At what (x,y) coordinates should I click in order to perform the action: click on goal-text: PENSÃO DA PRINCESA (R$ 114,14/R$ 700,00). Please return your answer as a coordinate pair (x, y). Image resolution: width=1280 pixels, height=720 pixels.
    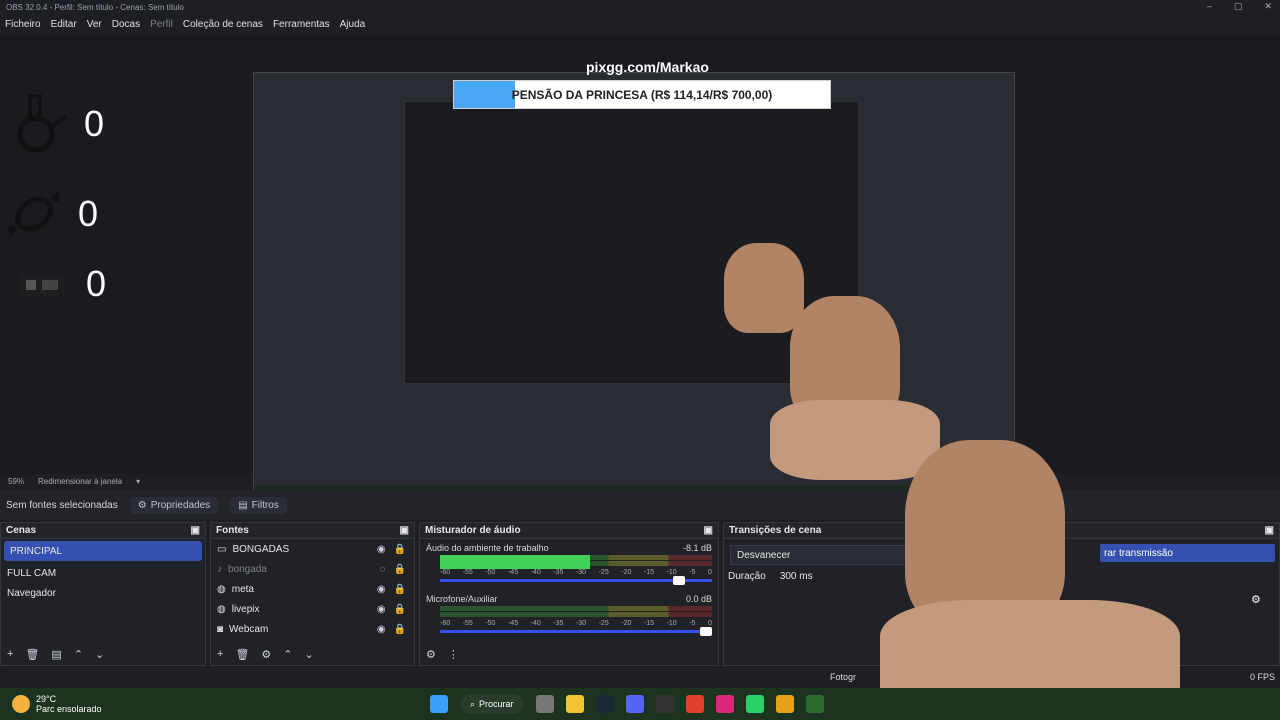
    Looking at the image, I should click on (642, 94).